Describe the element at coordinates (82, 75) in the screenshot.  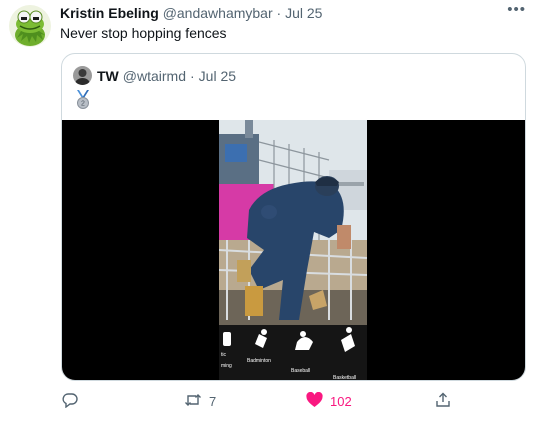
I see `quoted-author-avatar` at that location.